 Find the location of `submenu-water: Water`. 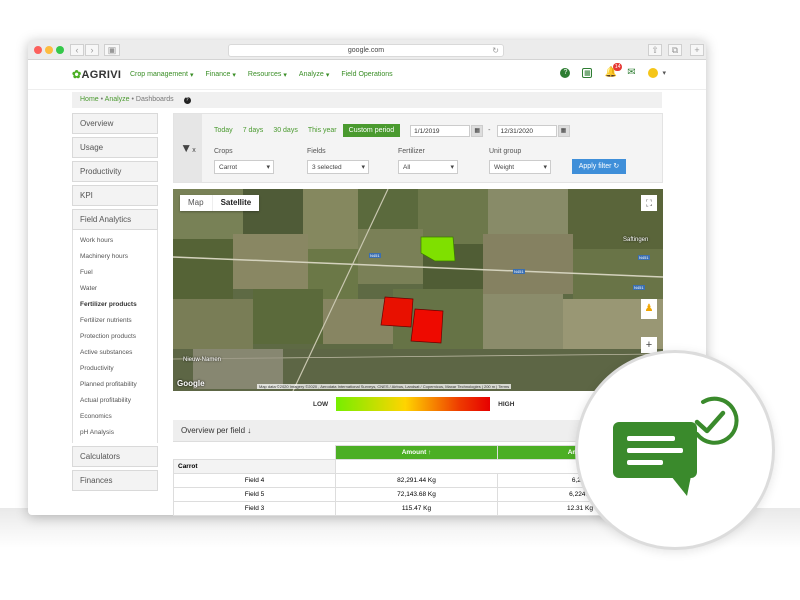

submenu-water: Water is located at coordinates (118, 289).